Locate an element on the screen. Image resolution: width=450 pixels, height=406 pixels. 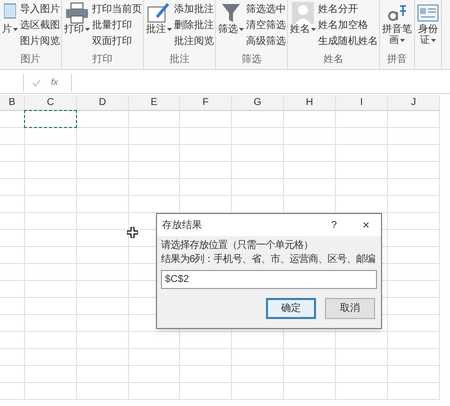
column-header: G is located at coordinates (257, 103).